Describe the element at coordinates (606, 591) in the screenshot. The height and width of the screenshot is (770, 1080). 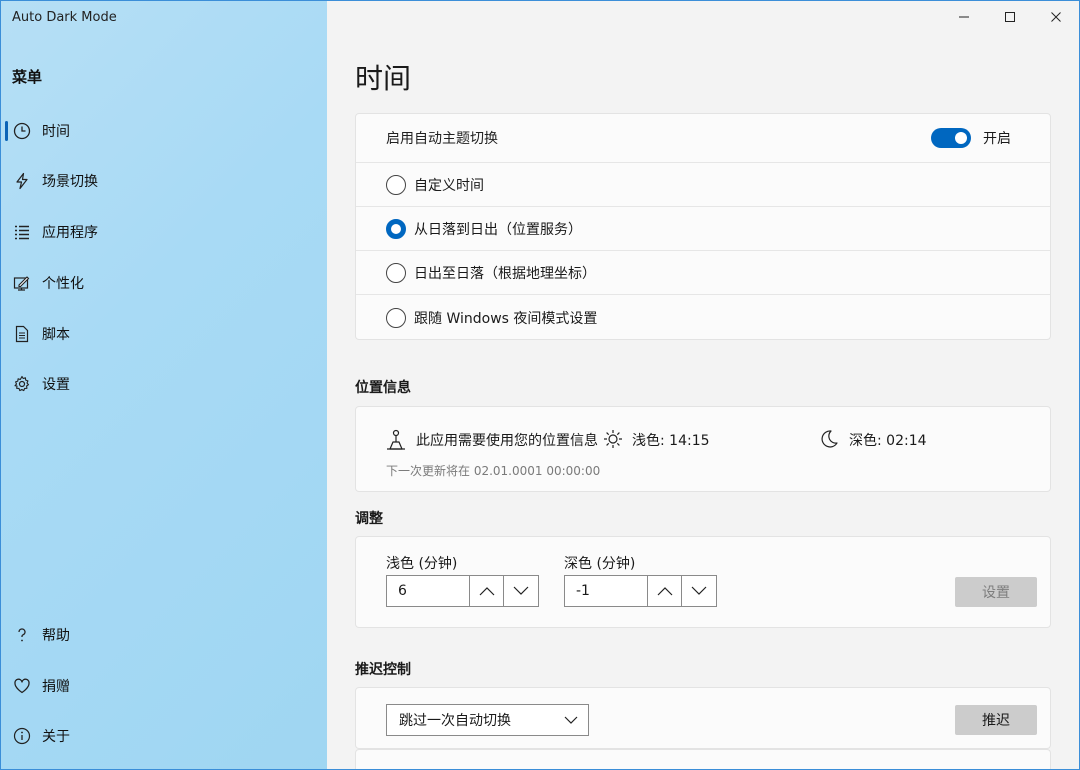
I see `dark-offset-input: -1` at that location.